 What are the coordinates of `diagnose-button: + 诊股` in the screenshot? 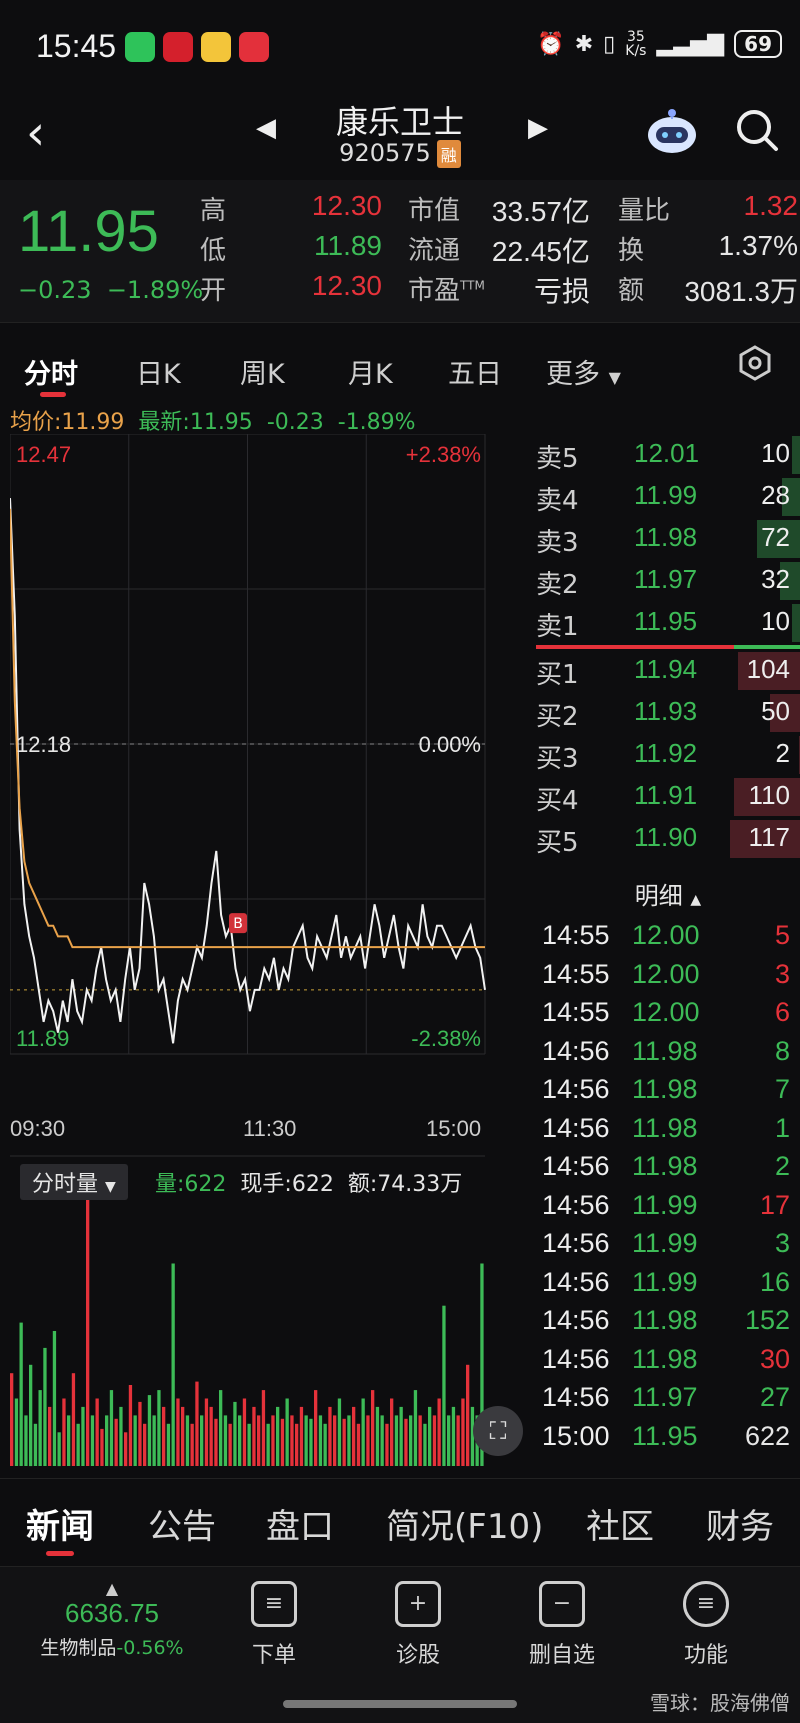 It's located at (418, 1625).